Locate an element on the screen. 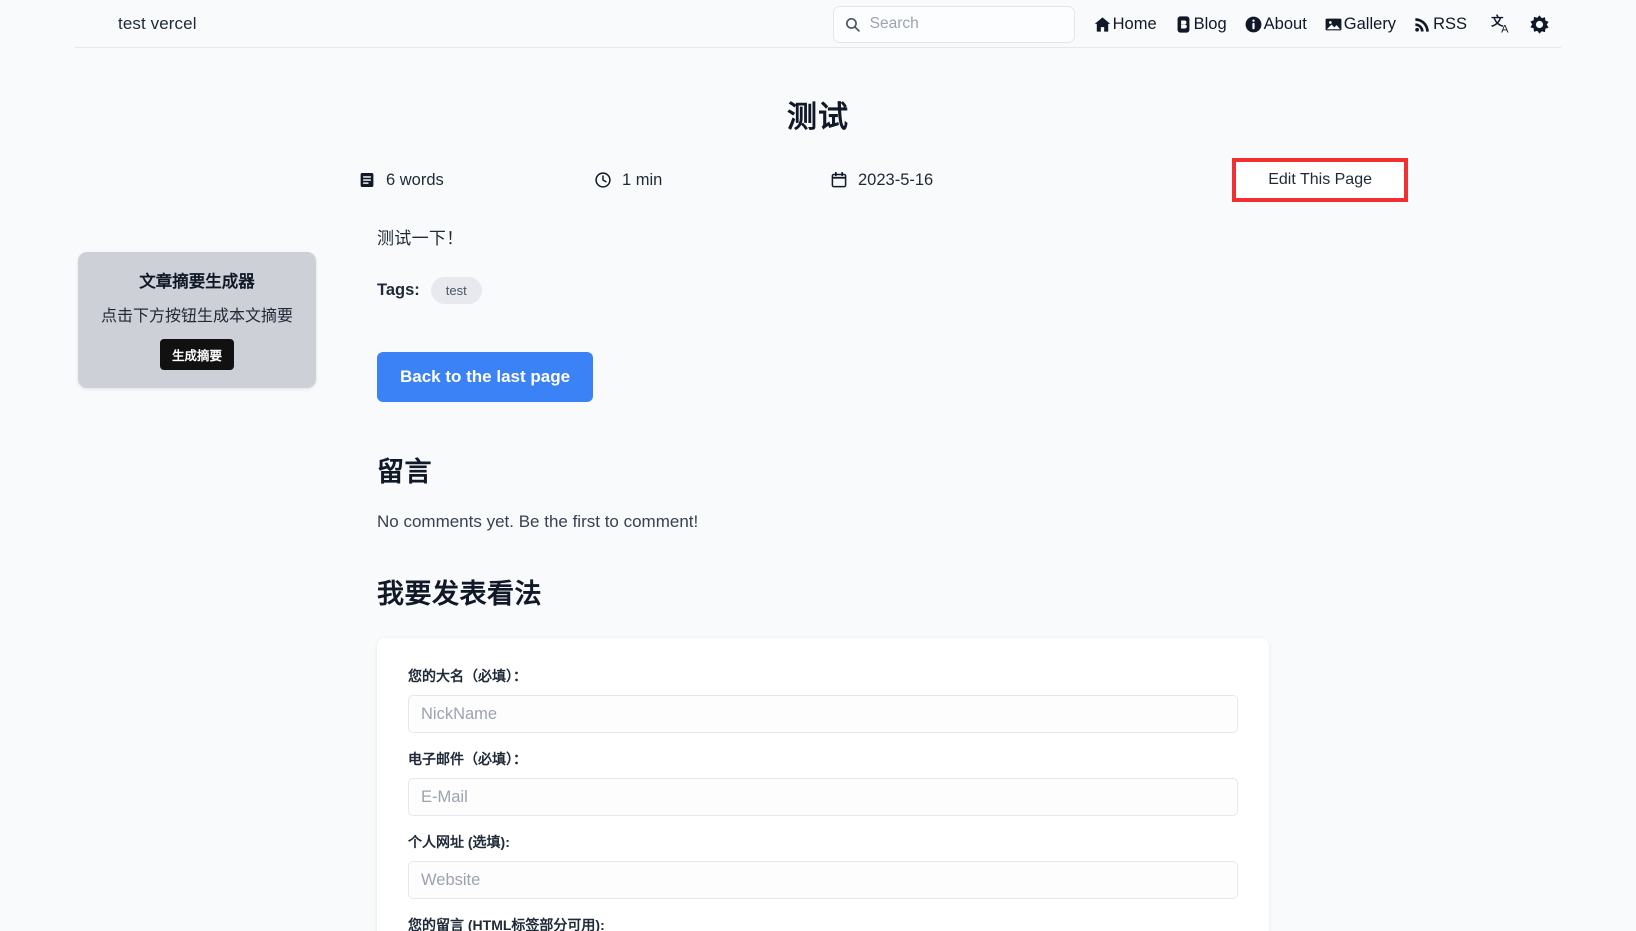 The height and width of the screenshot is (931, 1636). theme-toggle-button is located at coordinates (1539, 24).